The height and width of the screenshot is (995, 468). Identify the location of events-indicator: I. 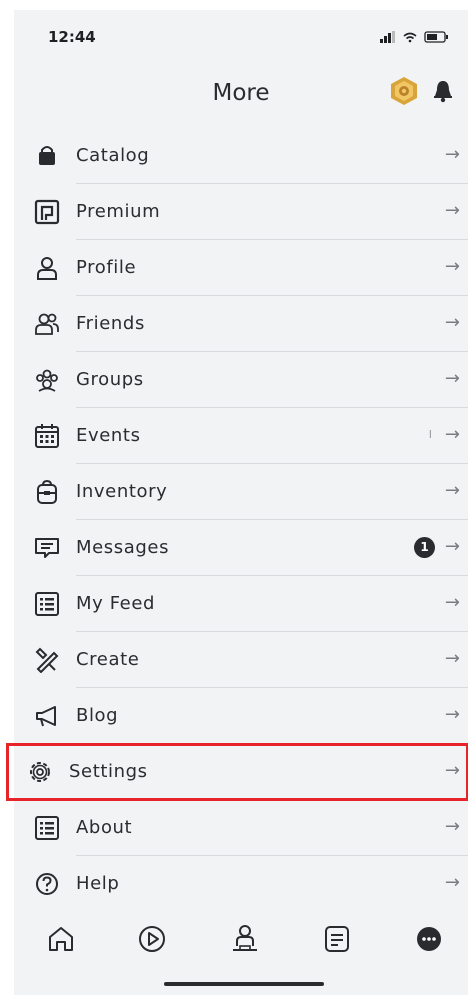
(430, 434).